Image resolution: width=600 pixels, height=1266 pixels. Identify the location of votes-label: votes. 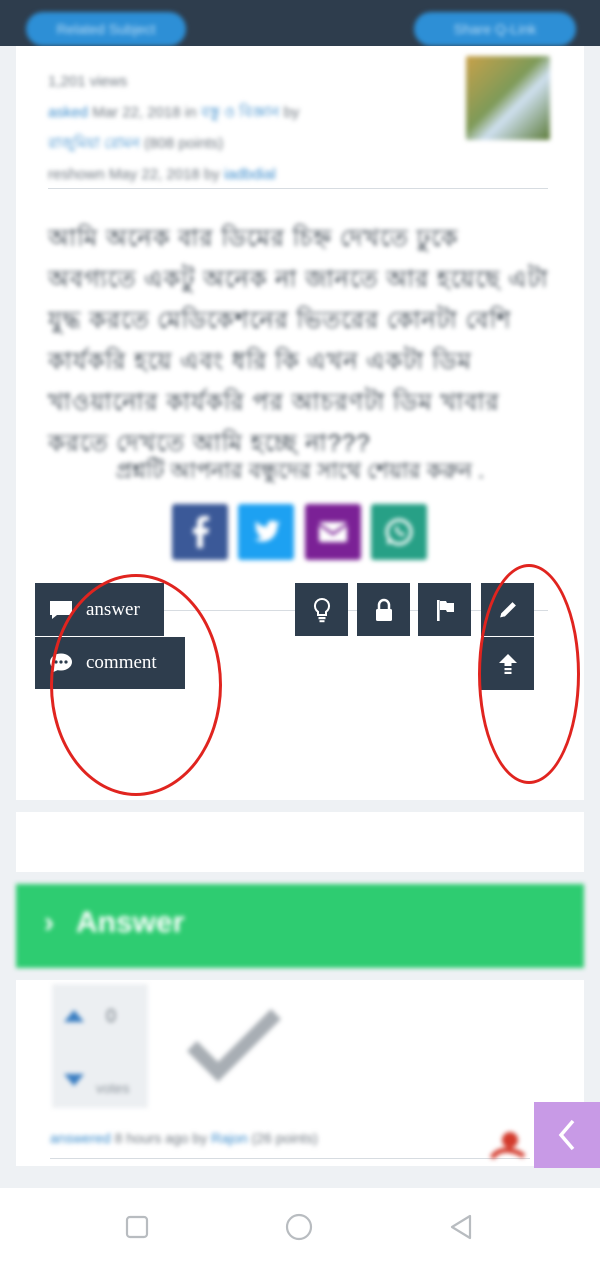
(113, 1088).